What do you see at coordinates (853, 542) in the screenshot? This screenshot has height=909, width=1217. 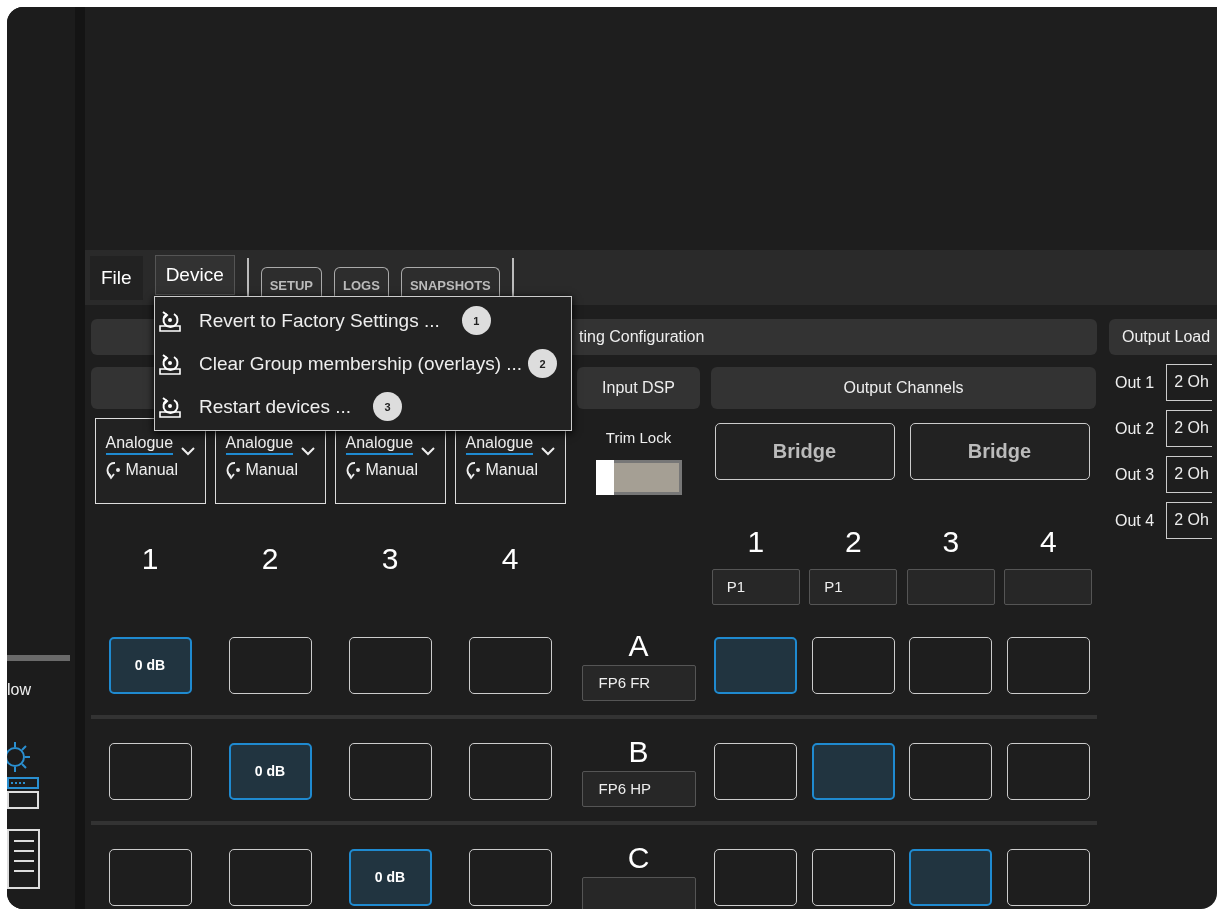 I see `output-number: 2` at bounding box center [853, 542].